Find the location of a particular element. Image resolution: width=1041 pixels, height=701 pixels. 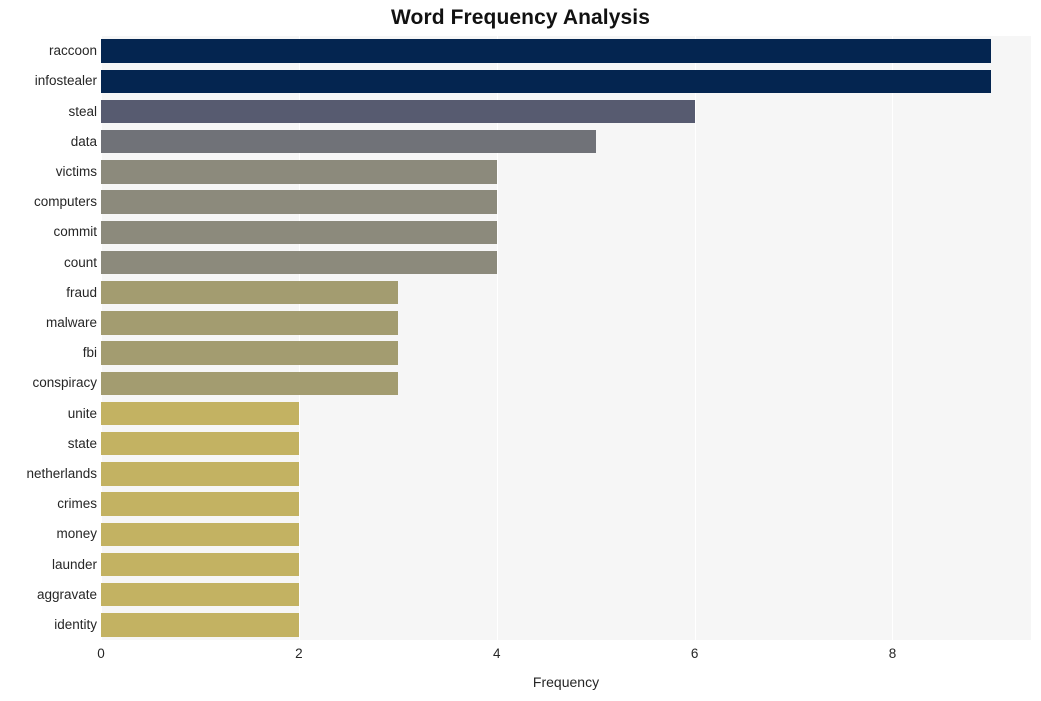

bar-count is located at coordinates (299, 262).